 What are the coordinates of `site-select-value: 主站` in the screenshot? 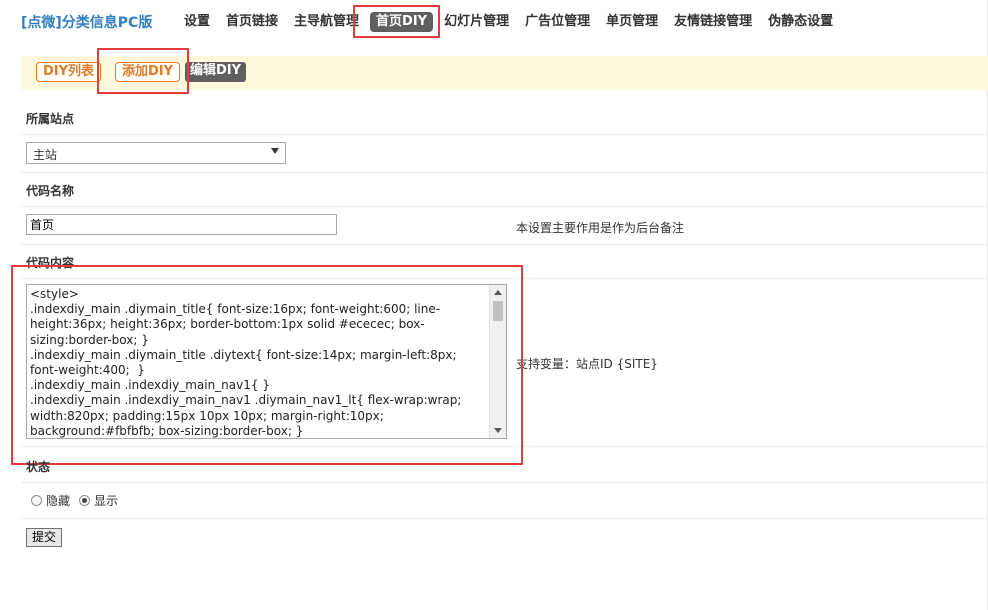 It's located at (45, 155).